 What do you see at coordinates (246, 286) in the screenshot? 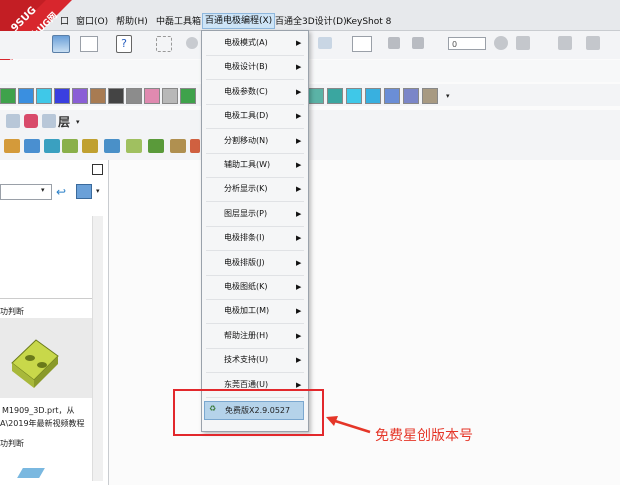
I see `menu-item-label: 电极图纸(K)` at bounding box center [246, 286].